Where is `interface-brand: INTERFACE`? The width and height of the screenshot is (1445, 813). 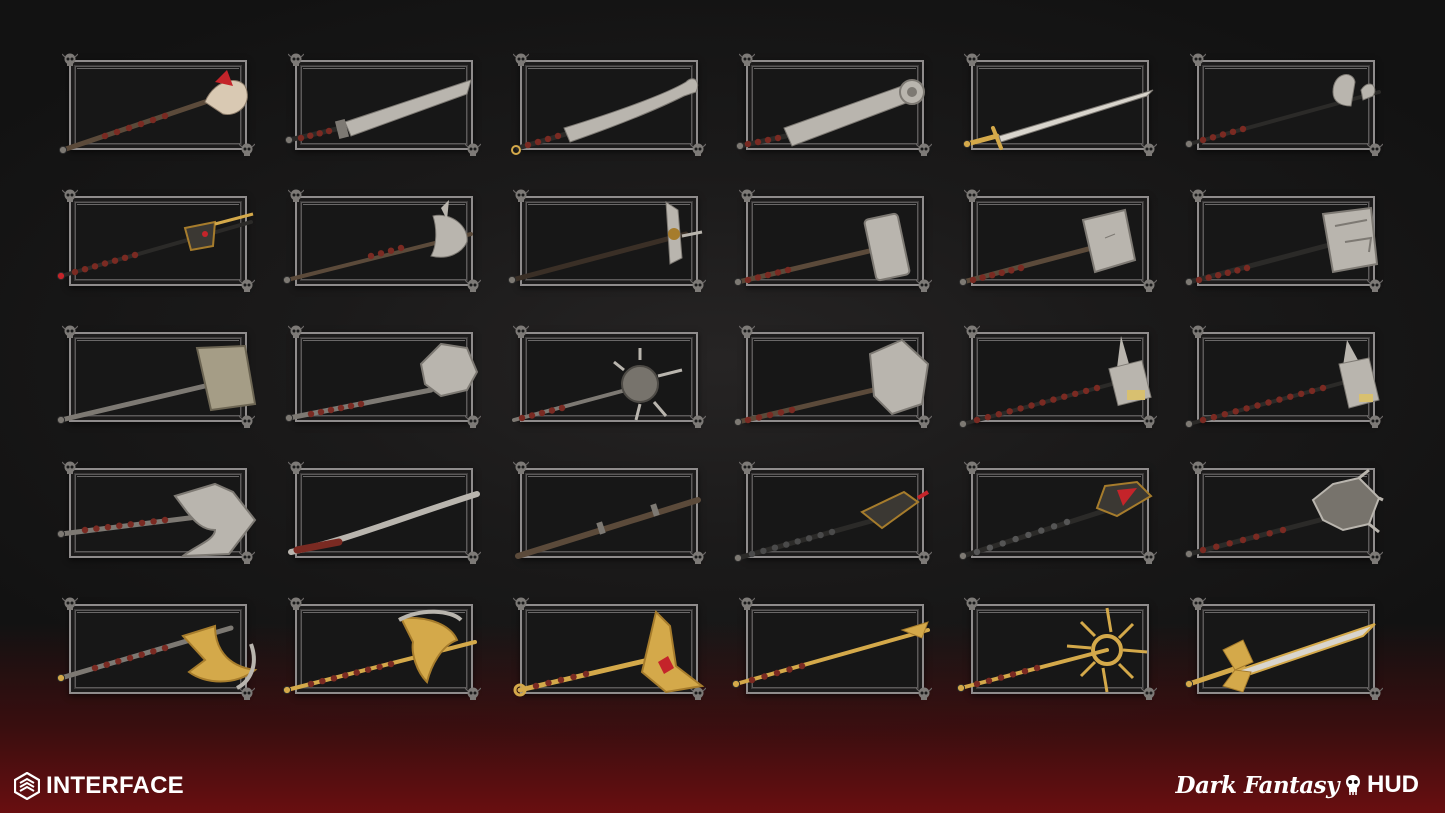 interface-brand: INTERFACE is located at coordinates (99, 786).